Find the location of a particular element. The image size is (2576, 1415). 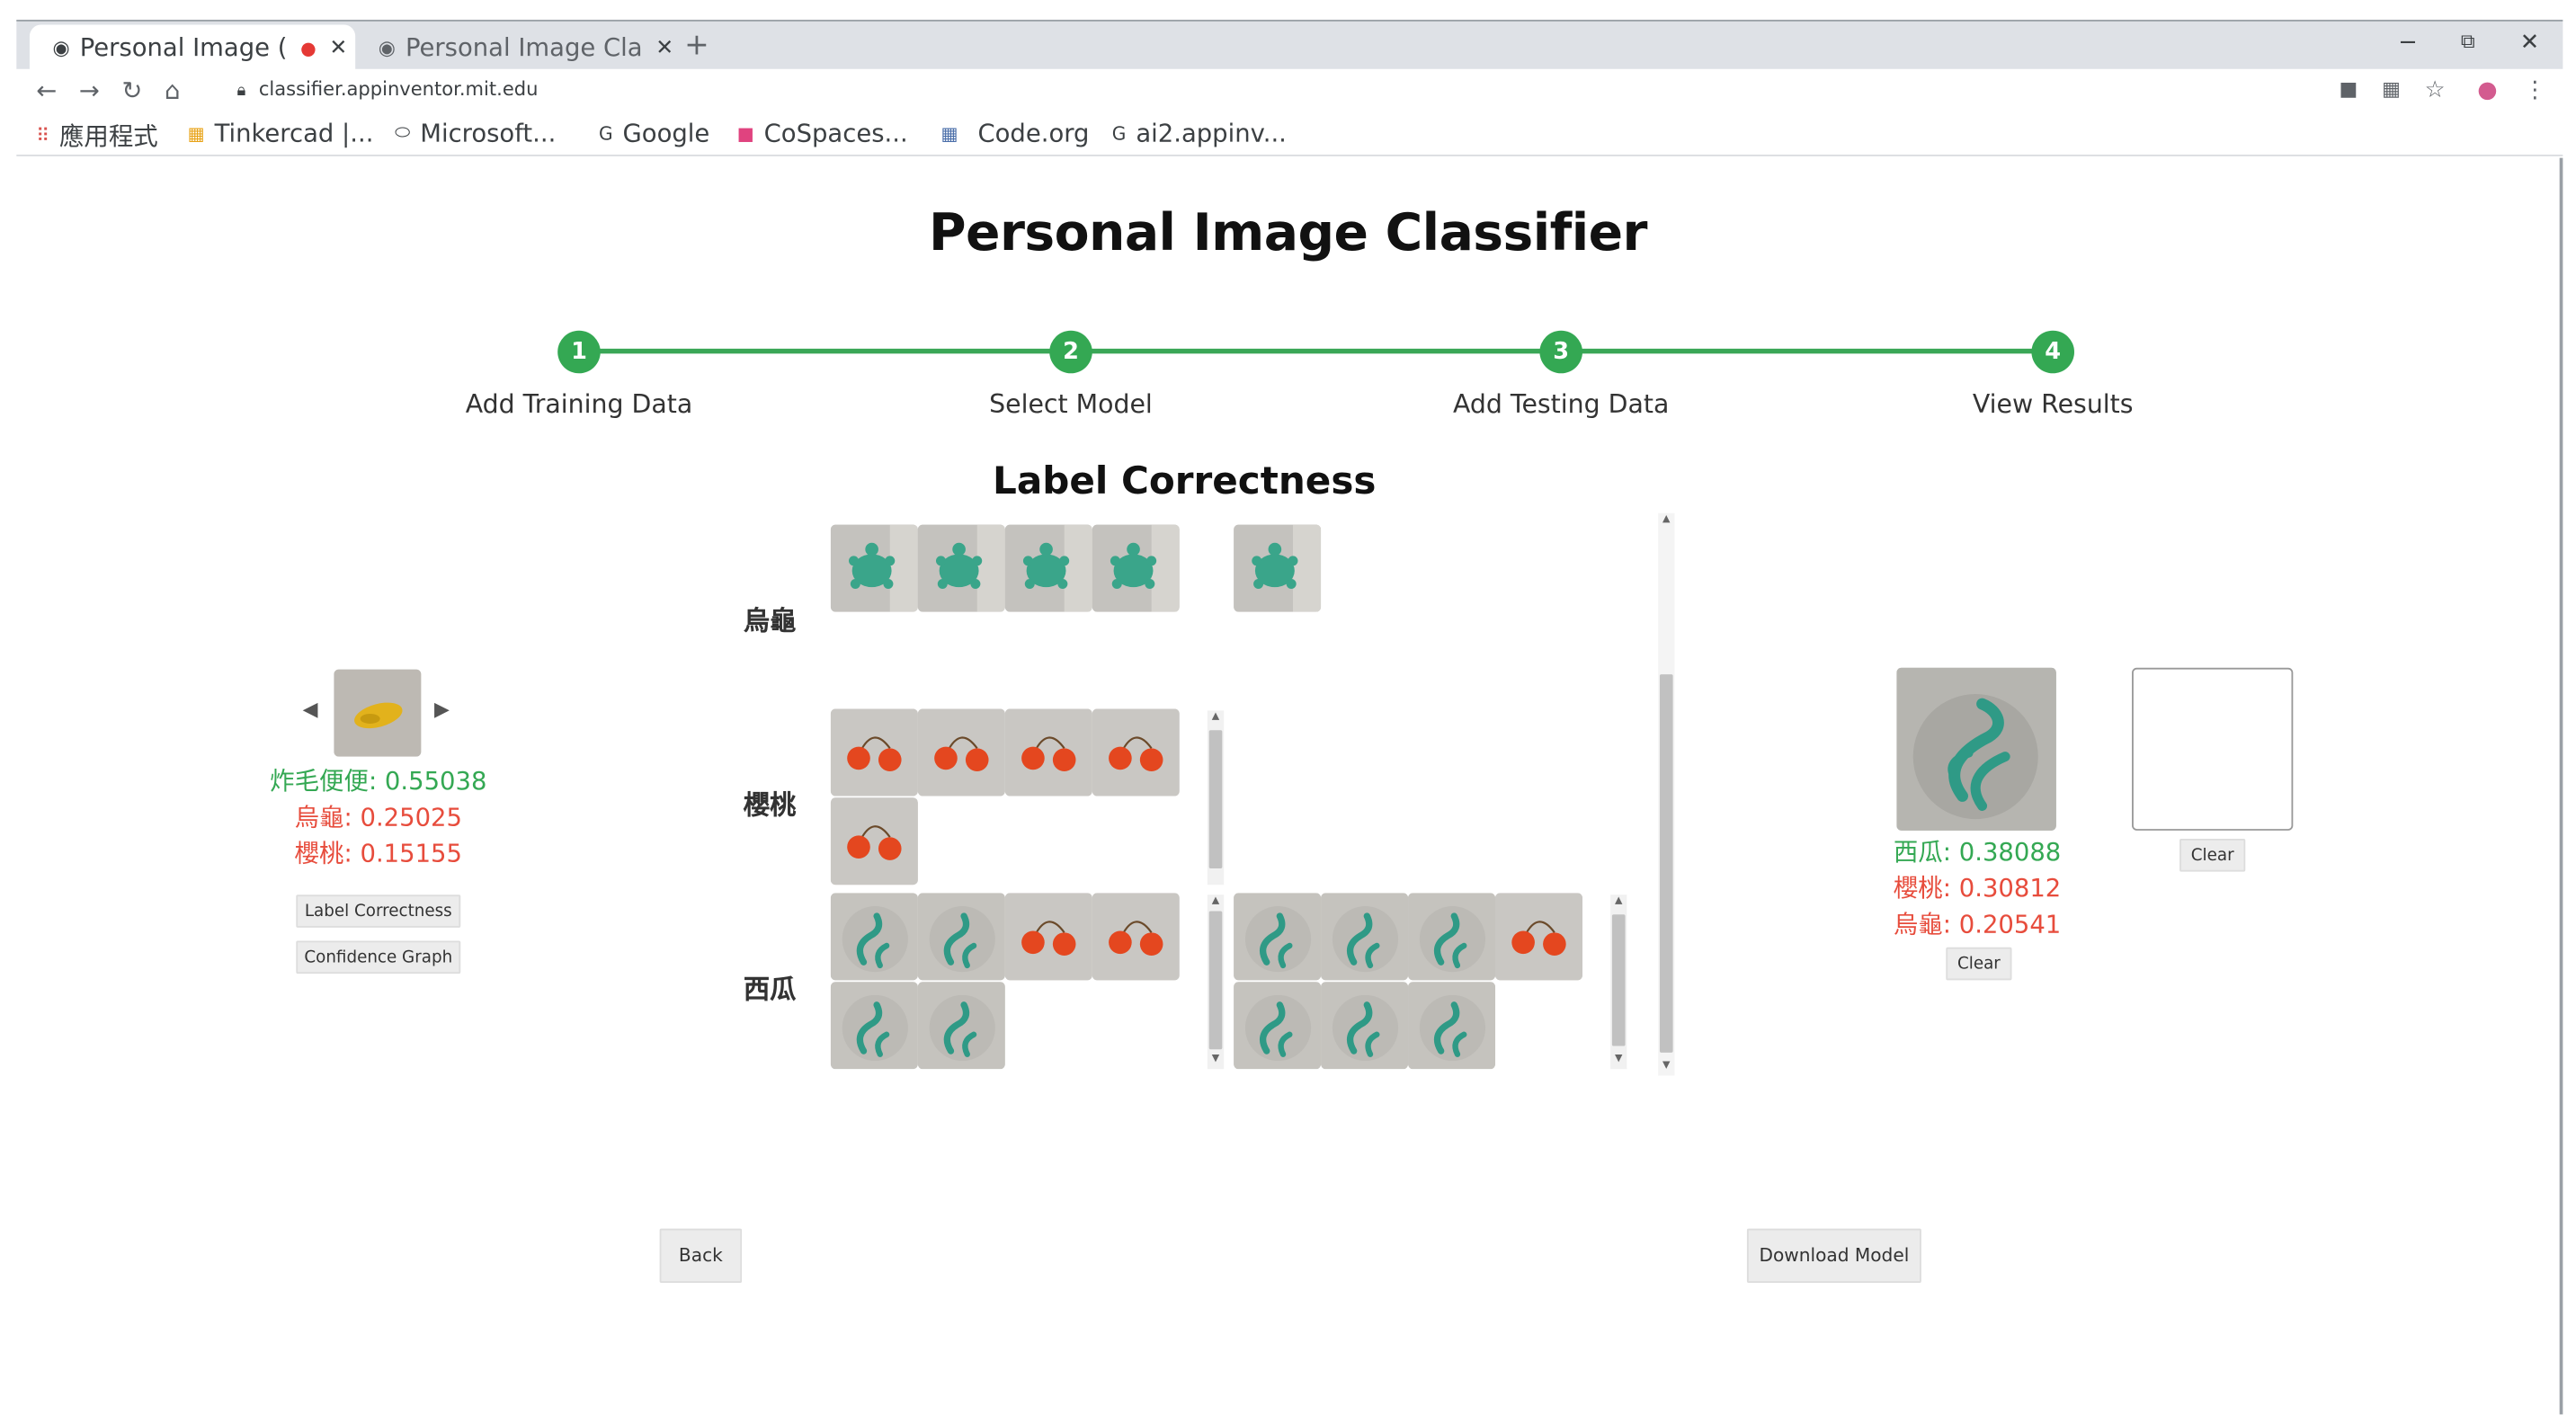

translate-icon: ▦ is located at coordinates (2392, 89).